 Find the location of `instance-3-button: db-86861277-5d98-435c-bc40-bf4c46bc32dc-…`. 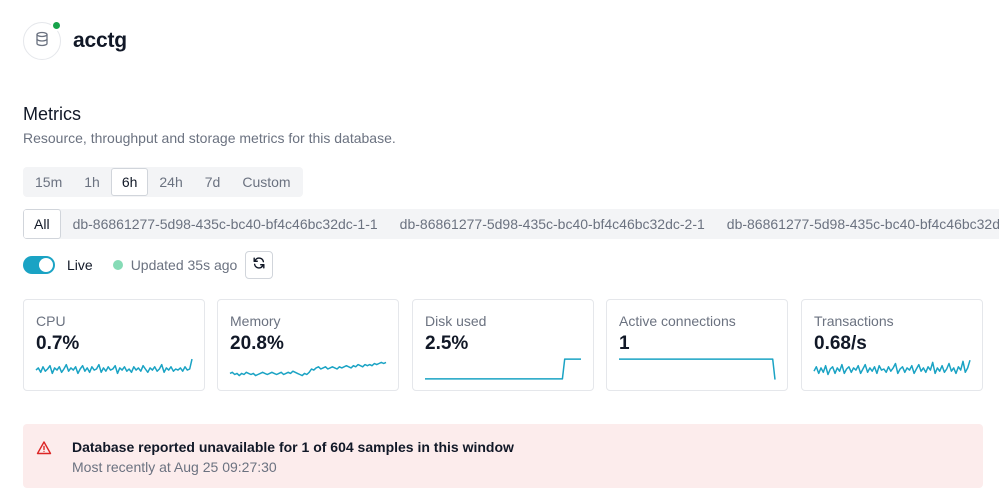

instance-3-button: db-86861277-5d98-435c-bc40-bf4c46bc32dc-… is located at coordinates (857, 224).